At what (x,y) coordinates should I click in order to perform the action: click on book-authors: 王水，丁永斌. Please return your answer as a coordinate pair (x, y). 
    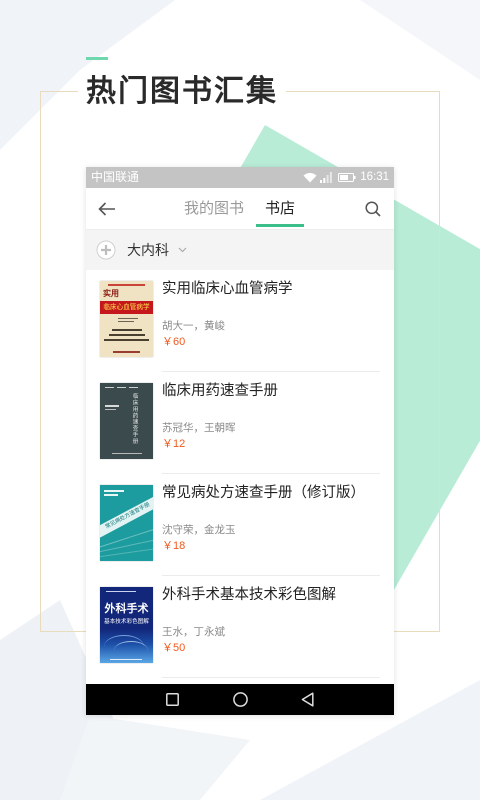
    Looking at the image, I should click on (193, 632).